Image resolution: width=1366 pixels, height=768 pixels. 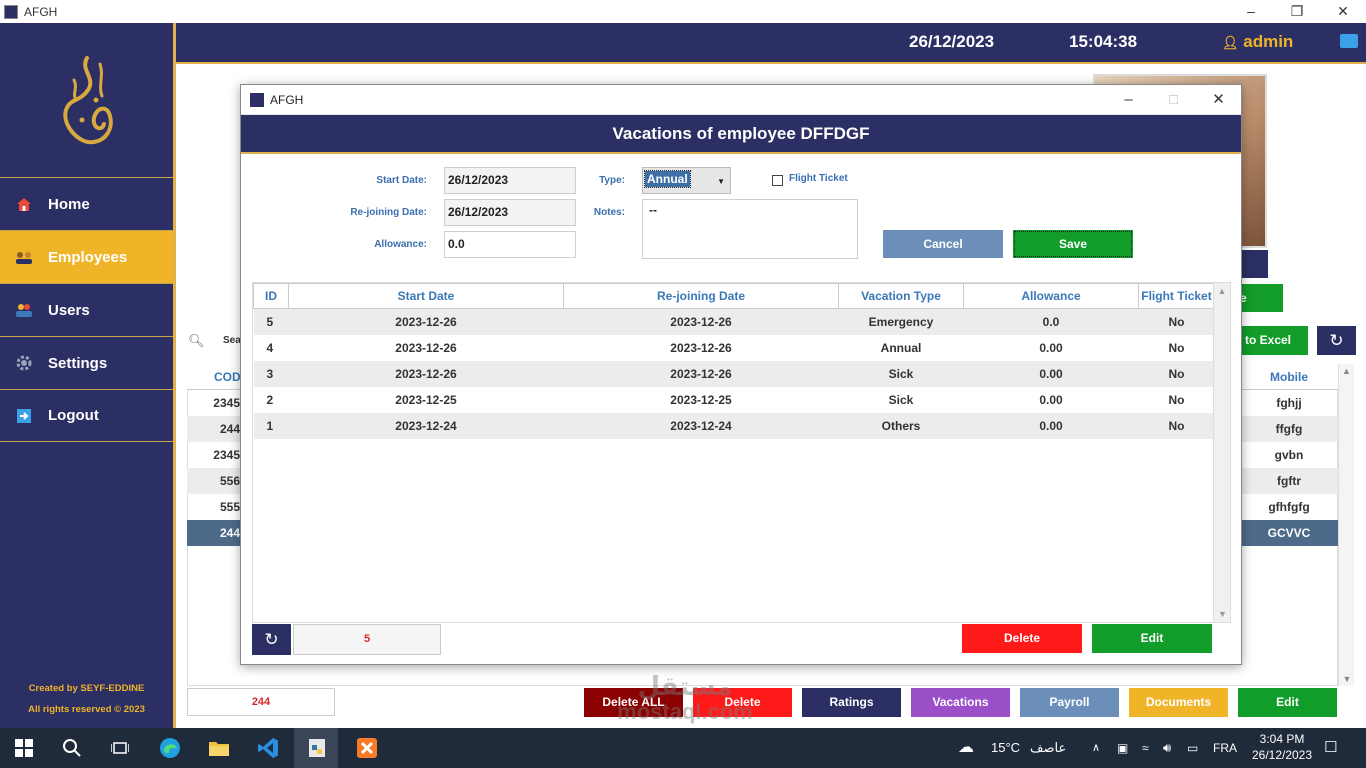 I want to click on sidebar-item-users: Users, so click(x=86, y=309).